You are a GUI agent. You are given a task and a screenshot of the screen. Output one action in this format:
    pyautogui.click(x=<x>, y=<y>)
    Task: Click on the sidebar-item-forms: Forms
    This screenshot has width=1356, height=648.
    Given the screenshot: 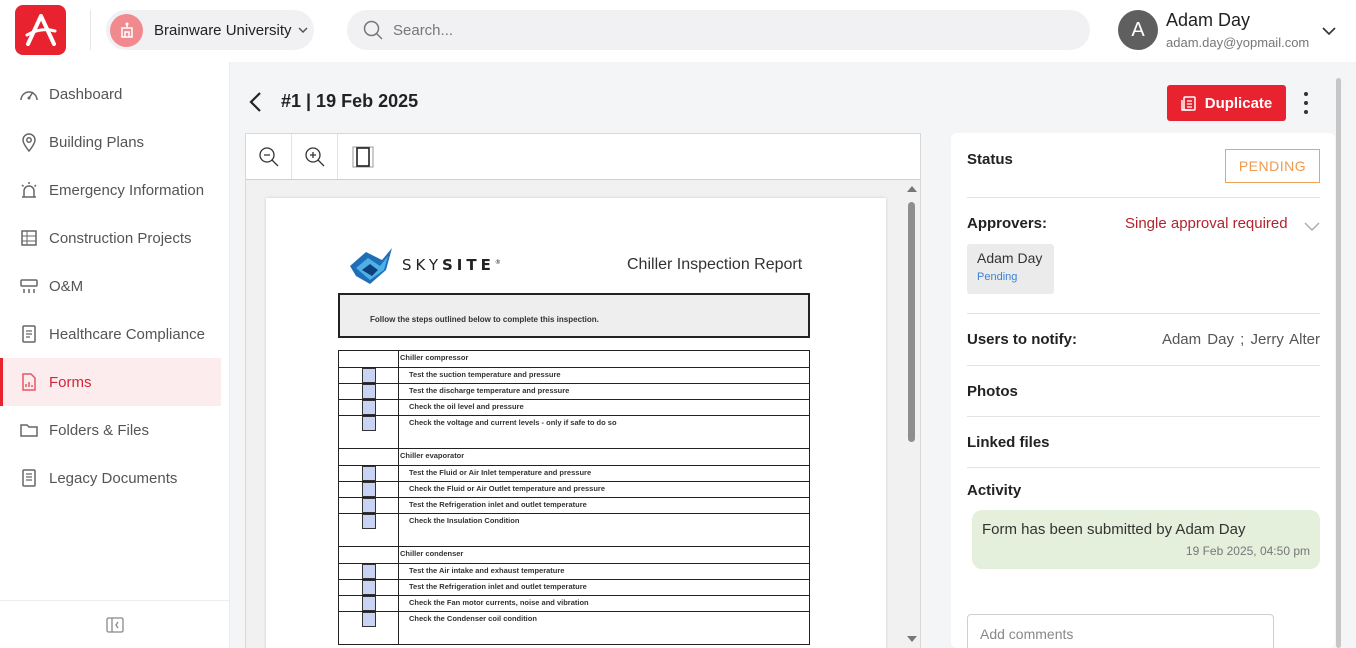 What is the action you would take?
    pyautogui.click(x=110, y=382)
    